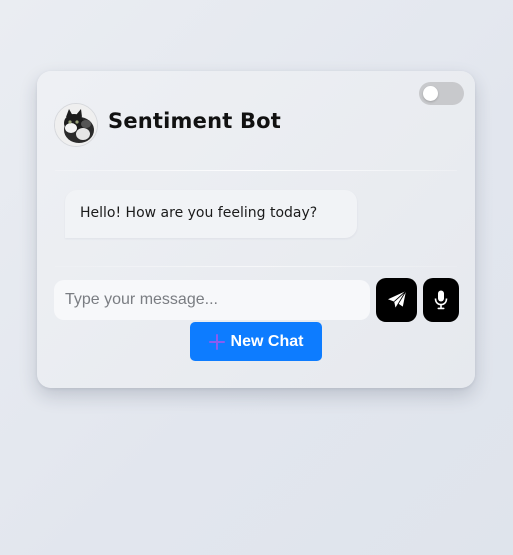 Image resolution: width=513 pixels, height=555 pixels. Describe the element at coordinates (199, 213) in the screenshot. I see `bot-message-text: Hello! How are you feeling today?` at that location.